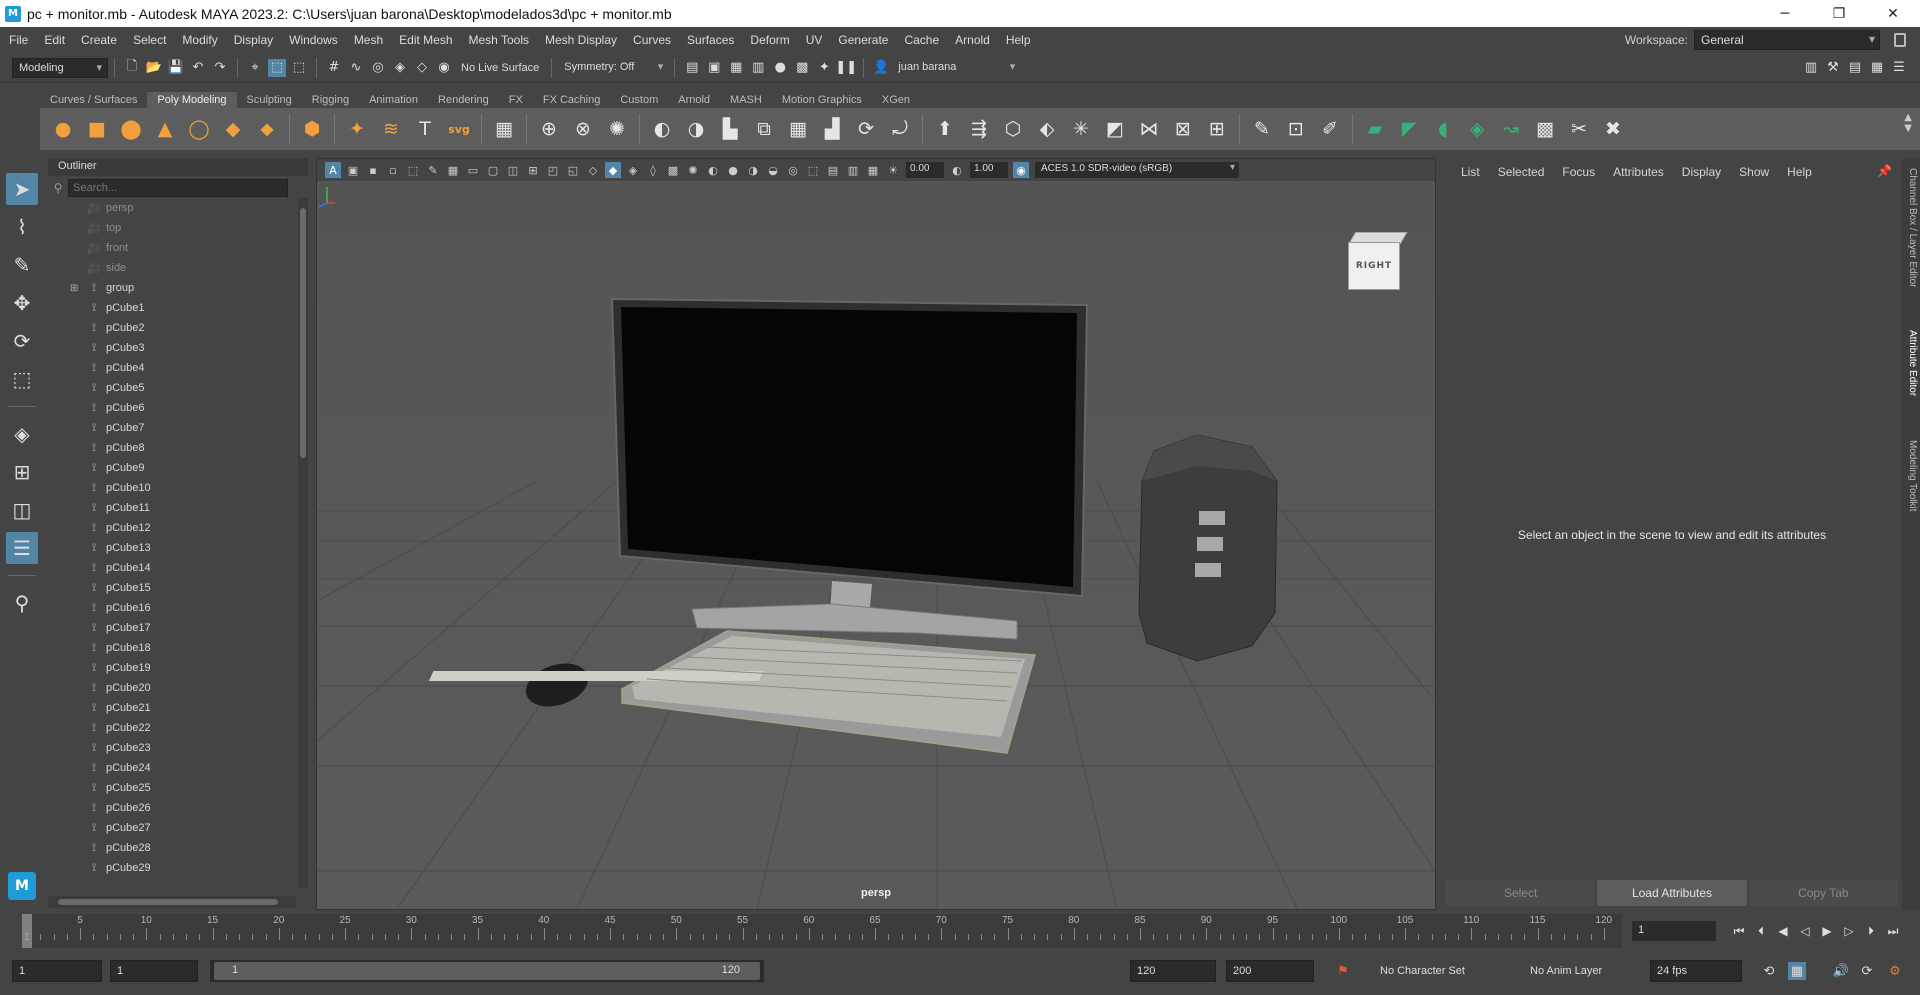 The image size is (1920, 995). I want to click on outliner-item: ⟟ pCube25, so click(172, 788).